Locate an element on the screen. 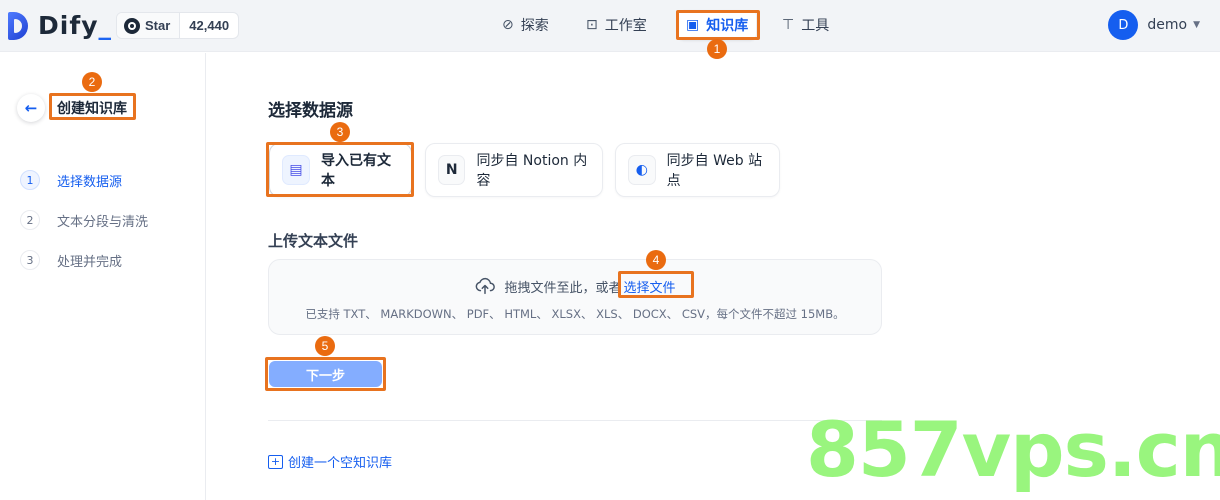  logo-text: Dify_ is located at coordinates (75, 25).